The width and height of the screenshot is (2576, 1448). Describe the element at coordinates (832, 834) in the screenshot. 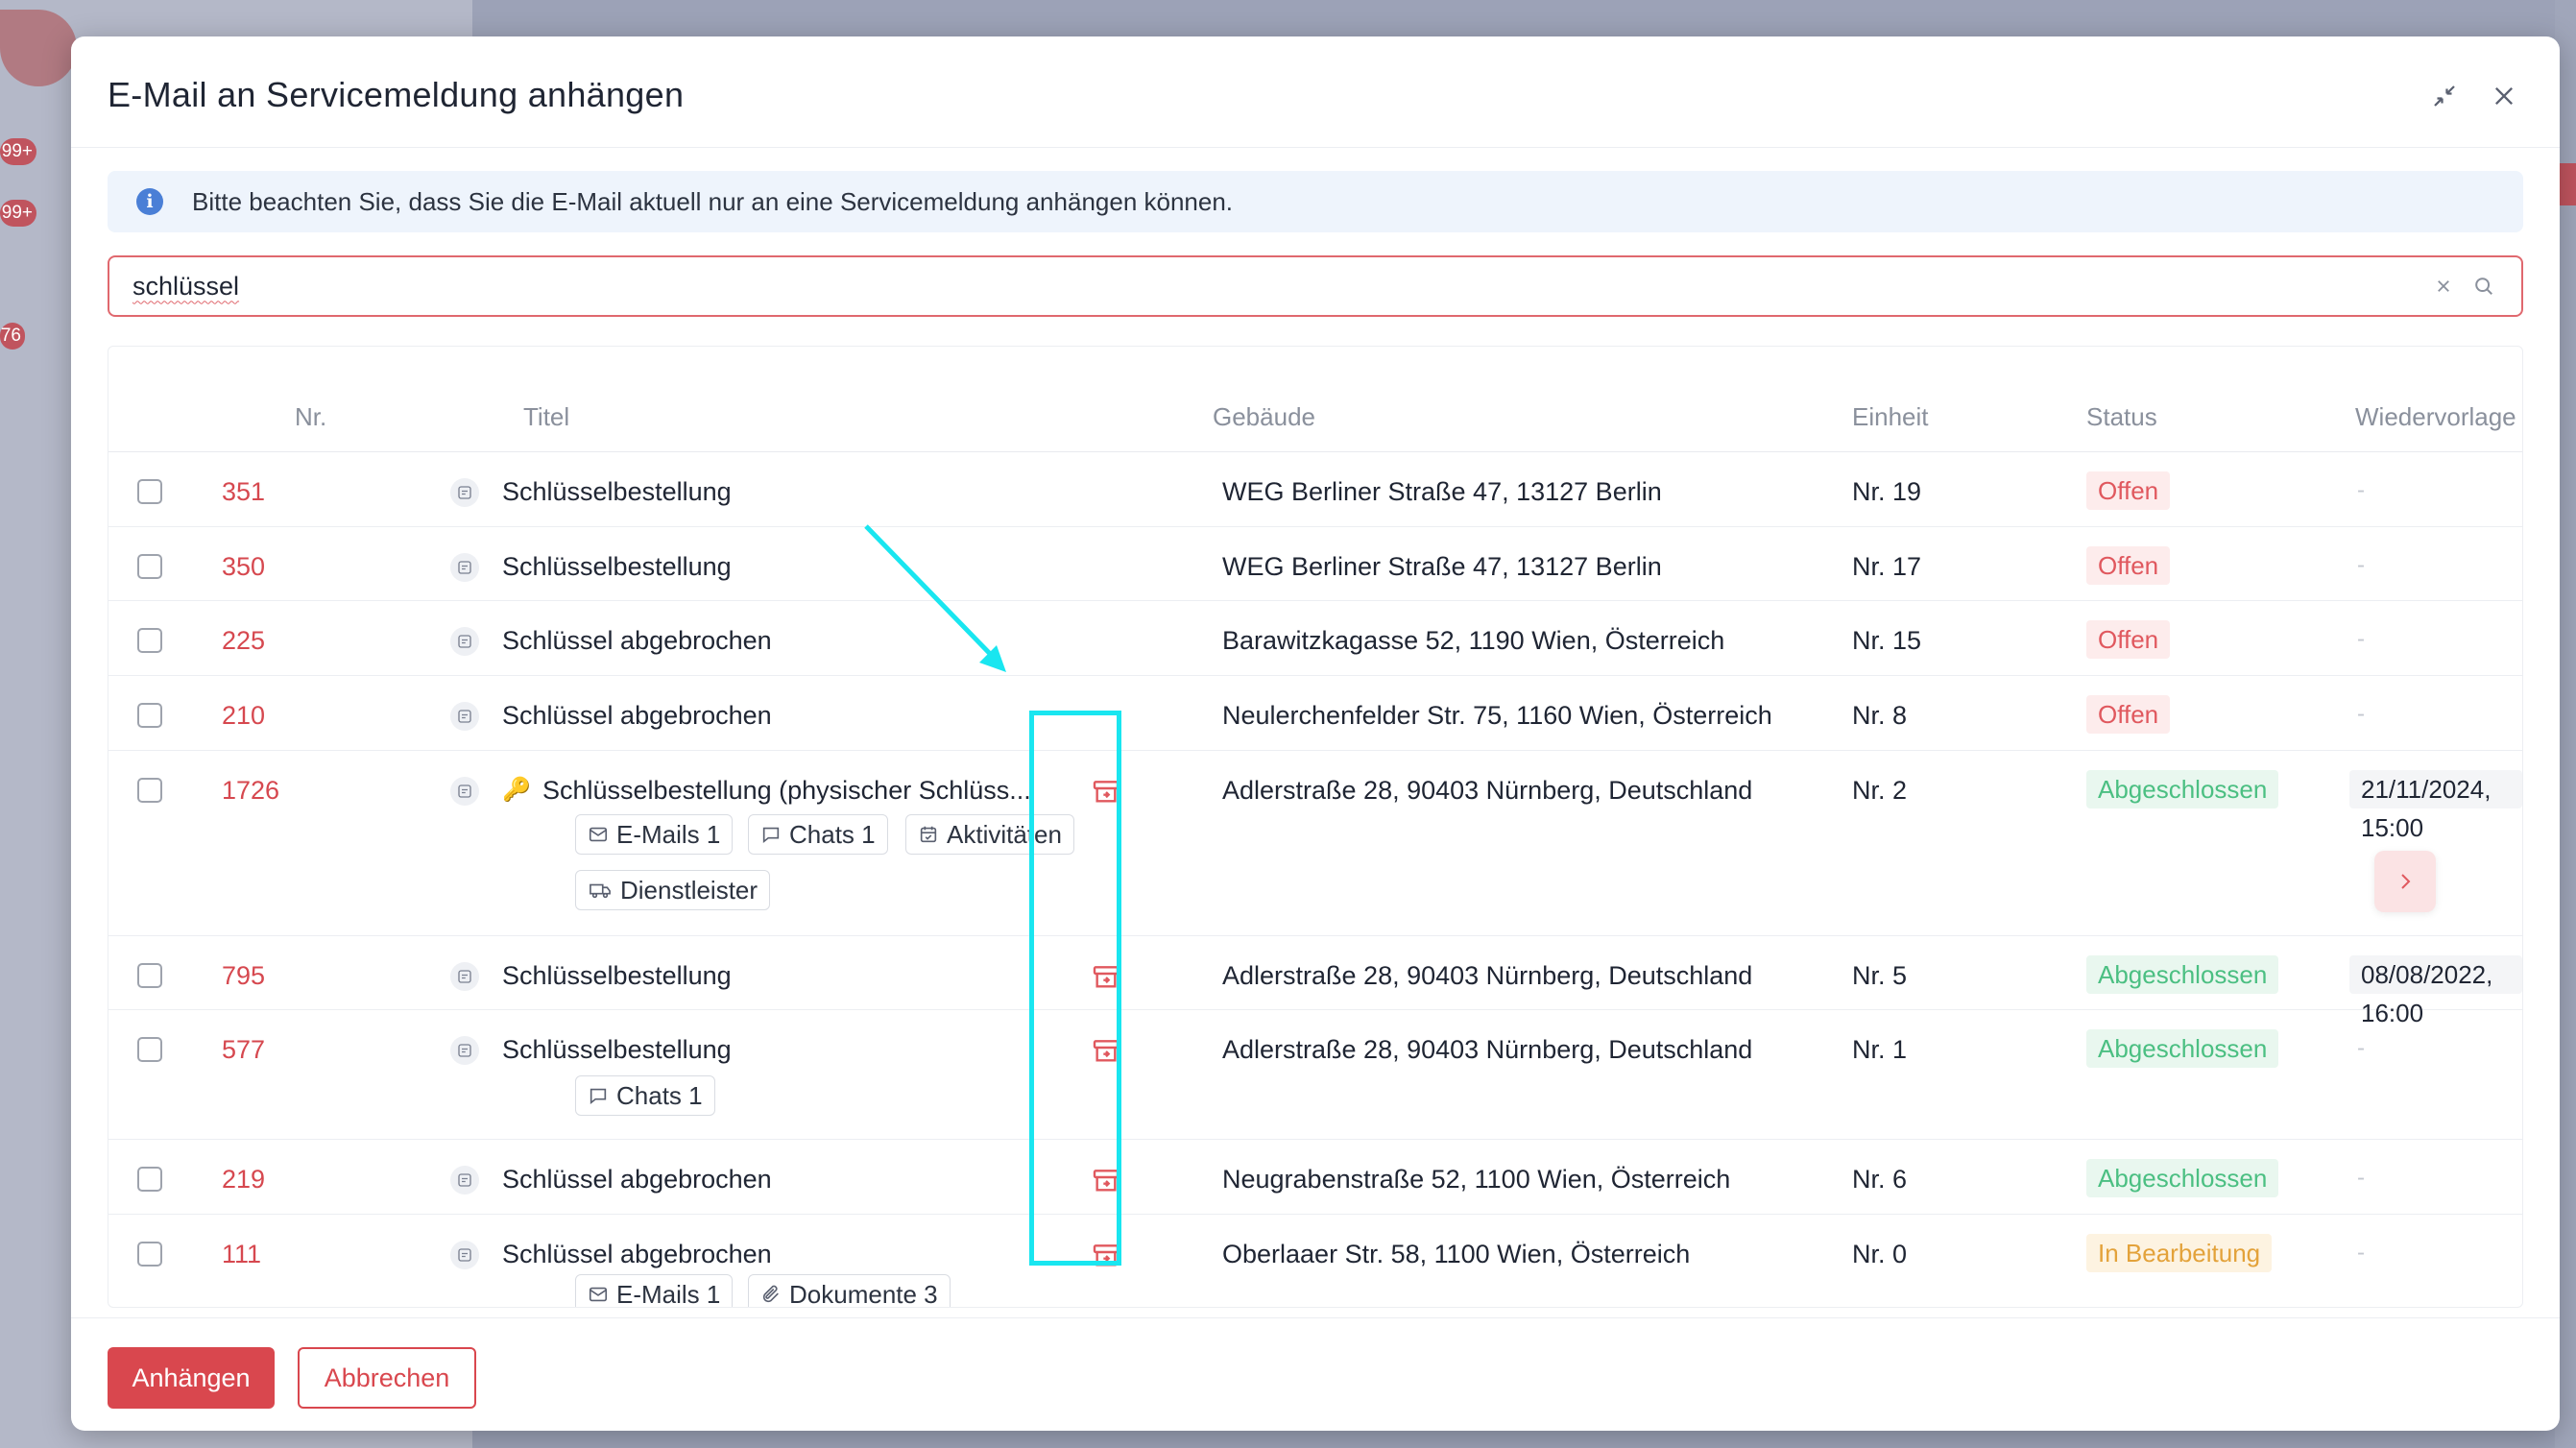

I see `chip-label: Chats 1` at that location.